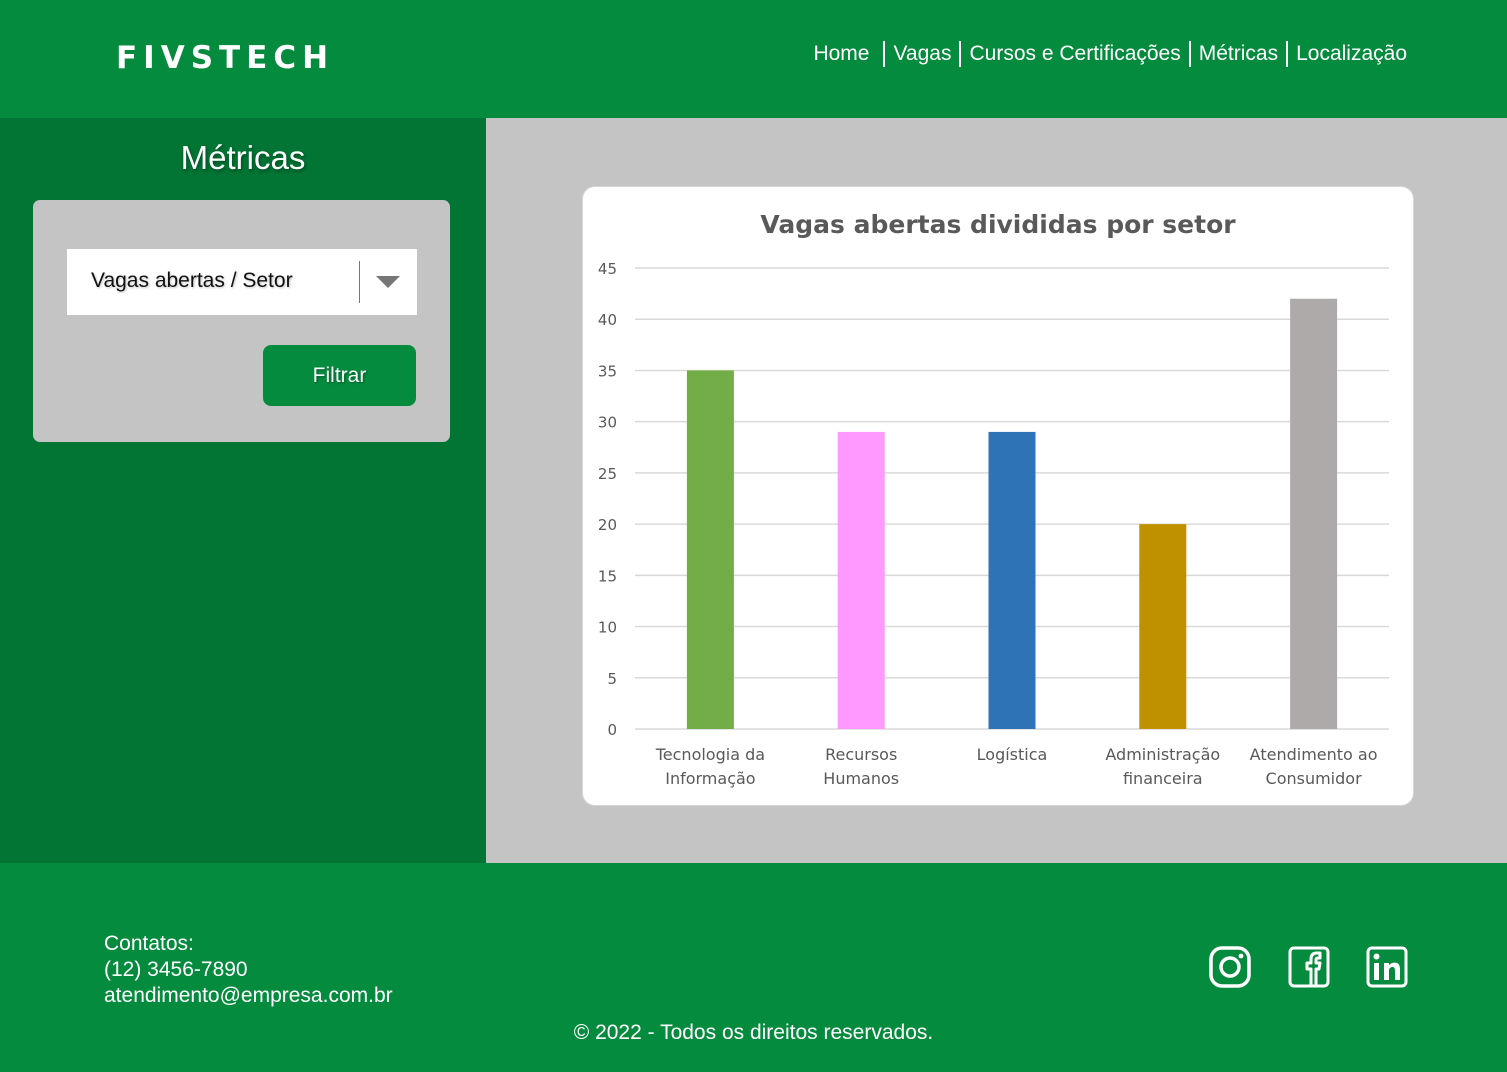 This screenshot has width=1507, height=1072. I want to click on x-tick-label: Recursos, so click(861, 754).